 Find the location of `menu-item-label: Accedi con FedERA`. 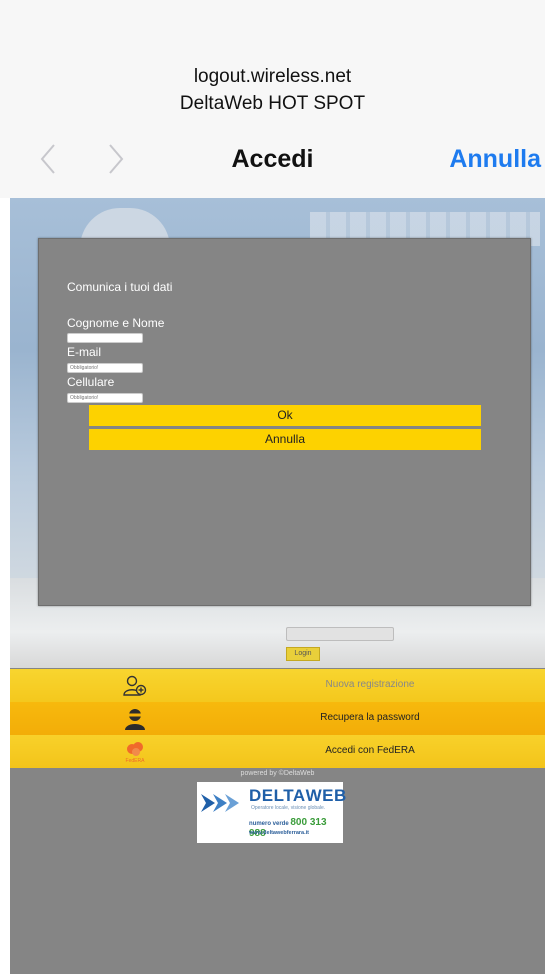

menu-item-label: Accedi con FedERA is located at coordinates (370, 750).